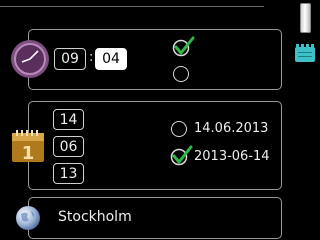  I want to click on format-24h-radio, so click(184, 49).